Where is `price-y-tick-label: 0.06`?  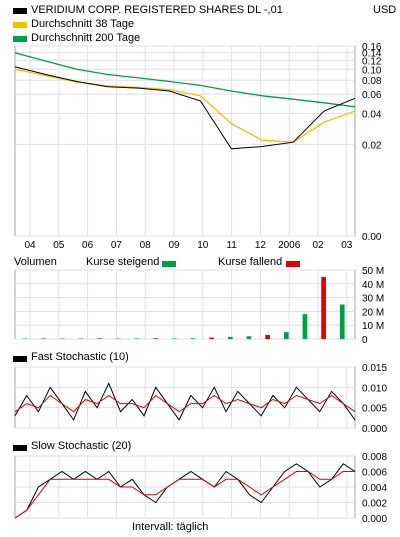
price-y-tick-label: 0.06 is located at coordinates (372, 95).